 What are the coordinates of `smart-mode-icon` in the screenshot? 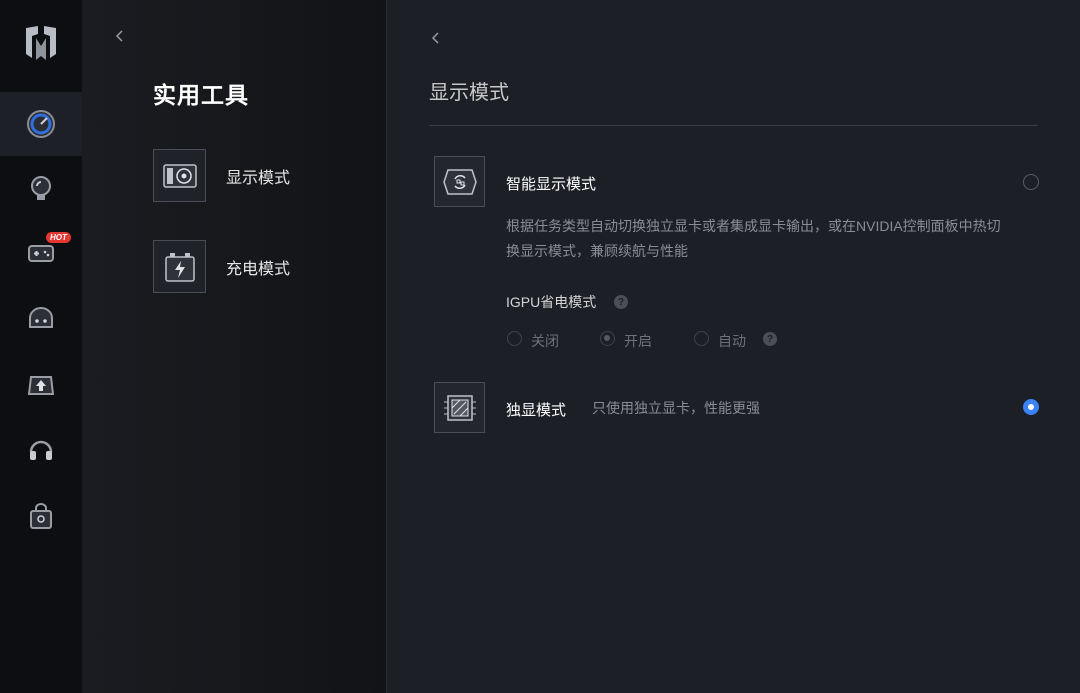 It's located at (459, 181).